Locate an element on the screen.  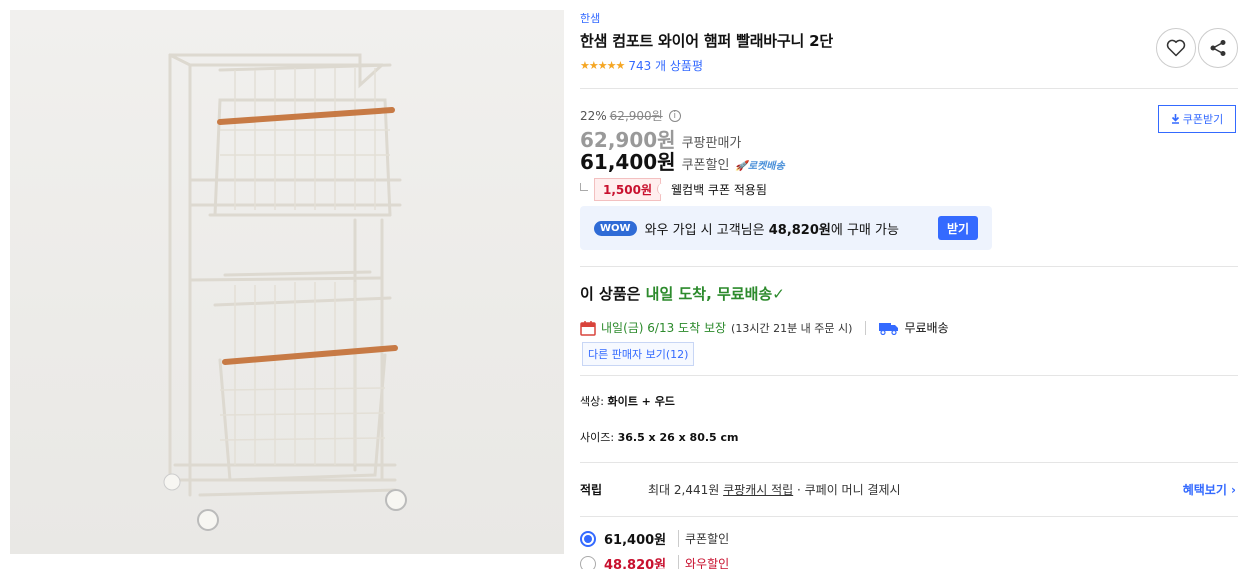
size-label: 사이즈: is located at coordinates (597, 437).